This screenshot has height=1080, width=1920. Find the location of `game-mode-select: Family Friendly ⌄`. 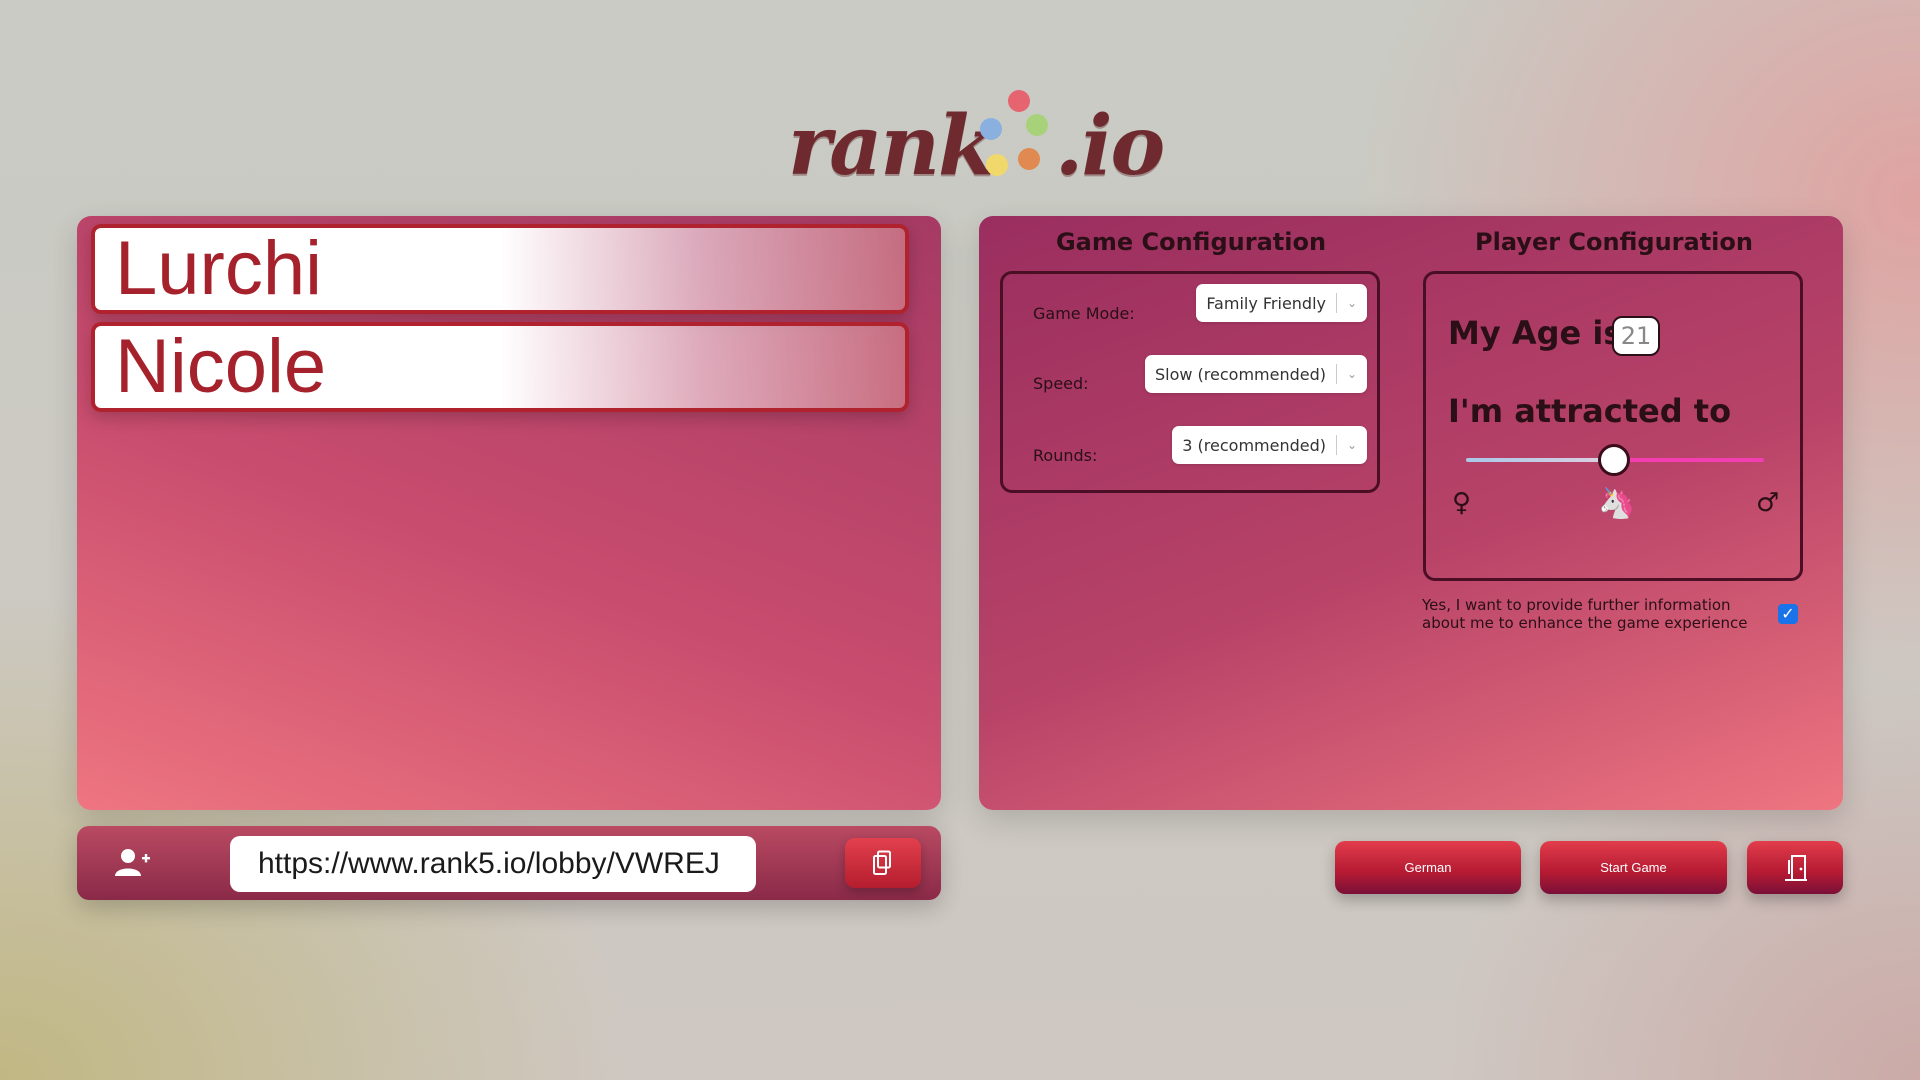

game-mode-select: Family Friendly ⌄ is located at coordinates (1281, 303).